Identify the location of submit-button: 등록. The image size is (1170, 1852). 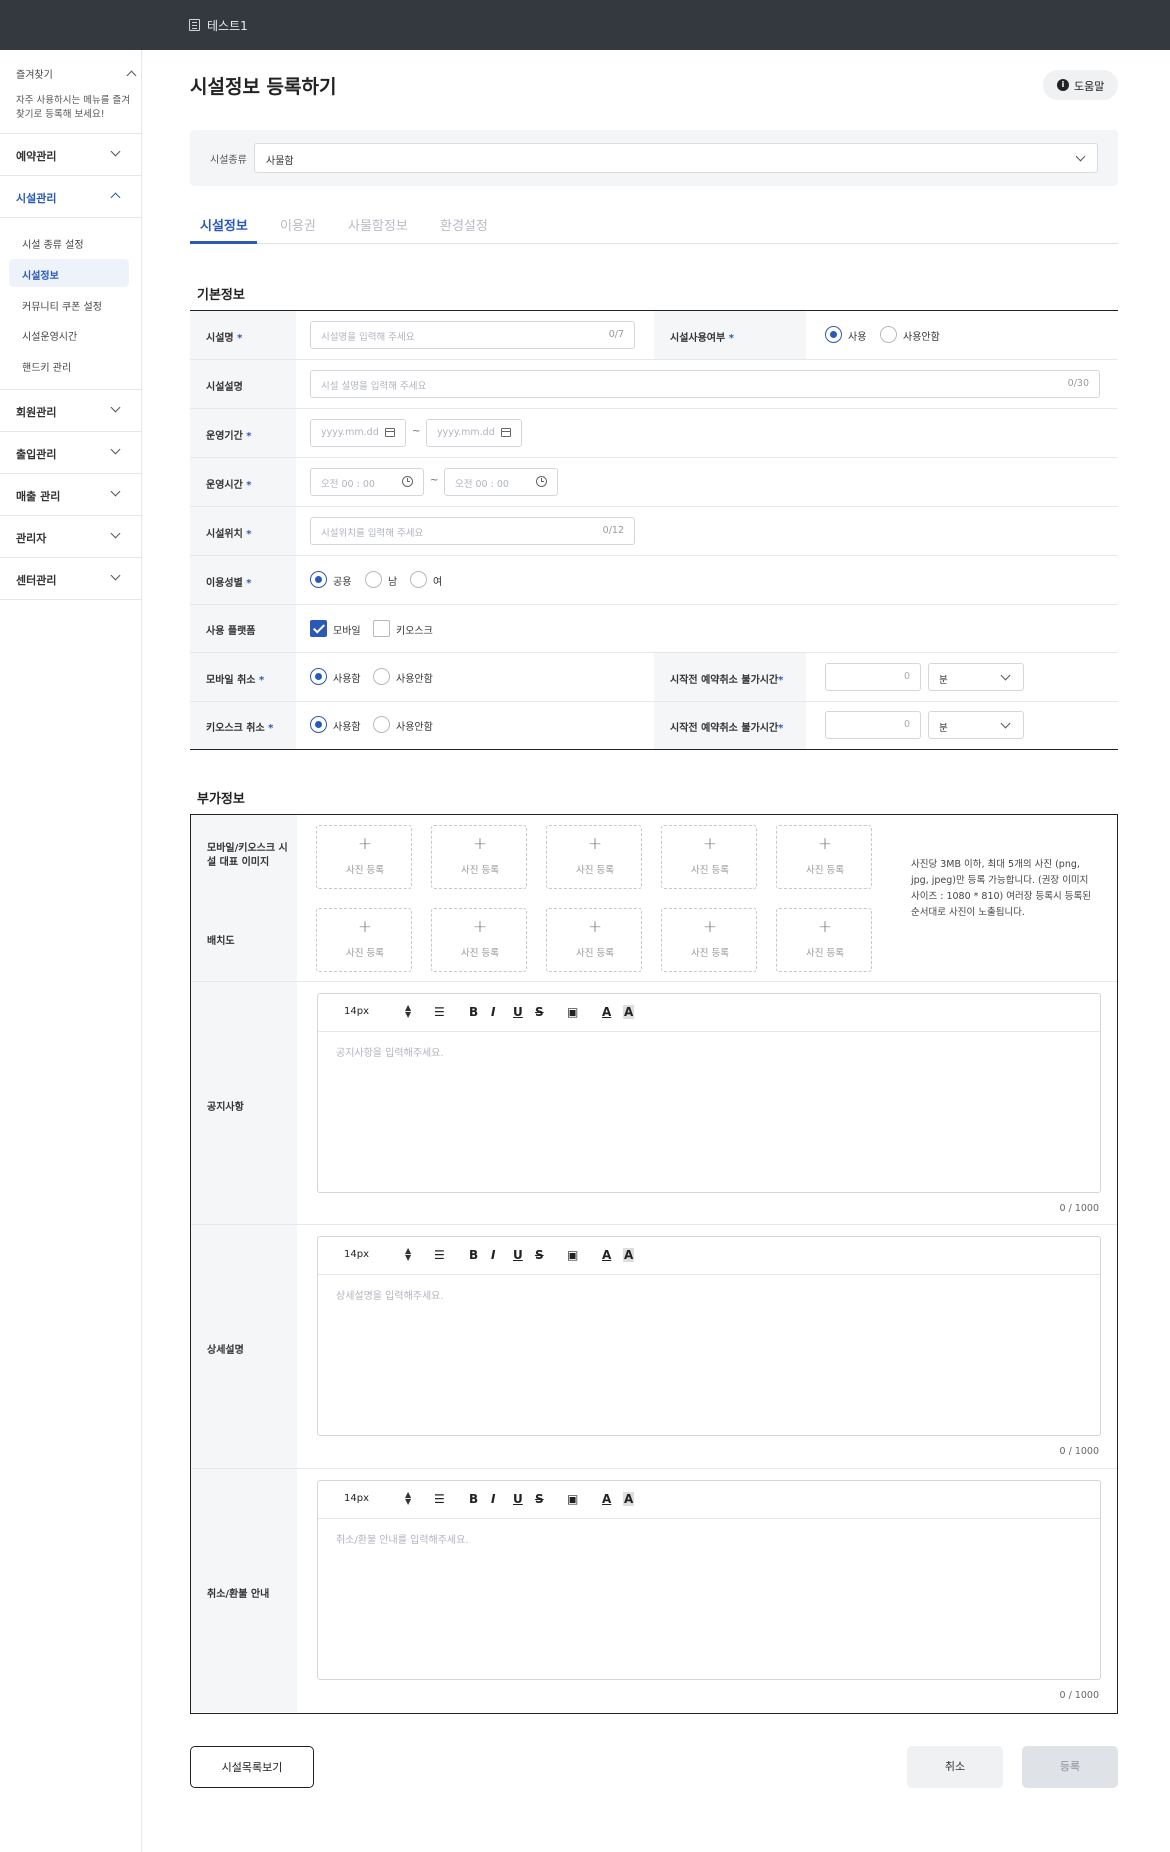
(1070, 1767).